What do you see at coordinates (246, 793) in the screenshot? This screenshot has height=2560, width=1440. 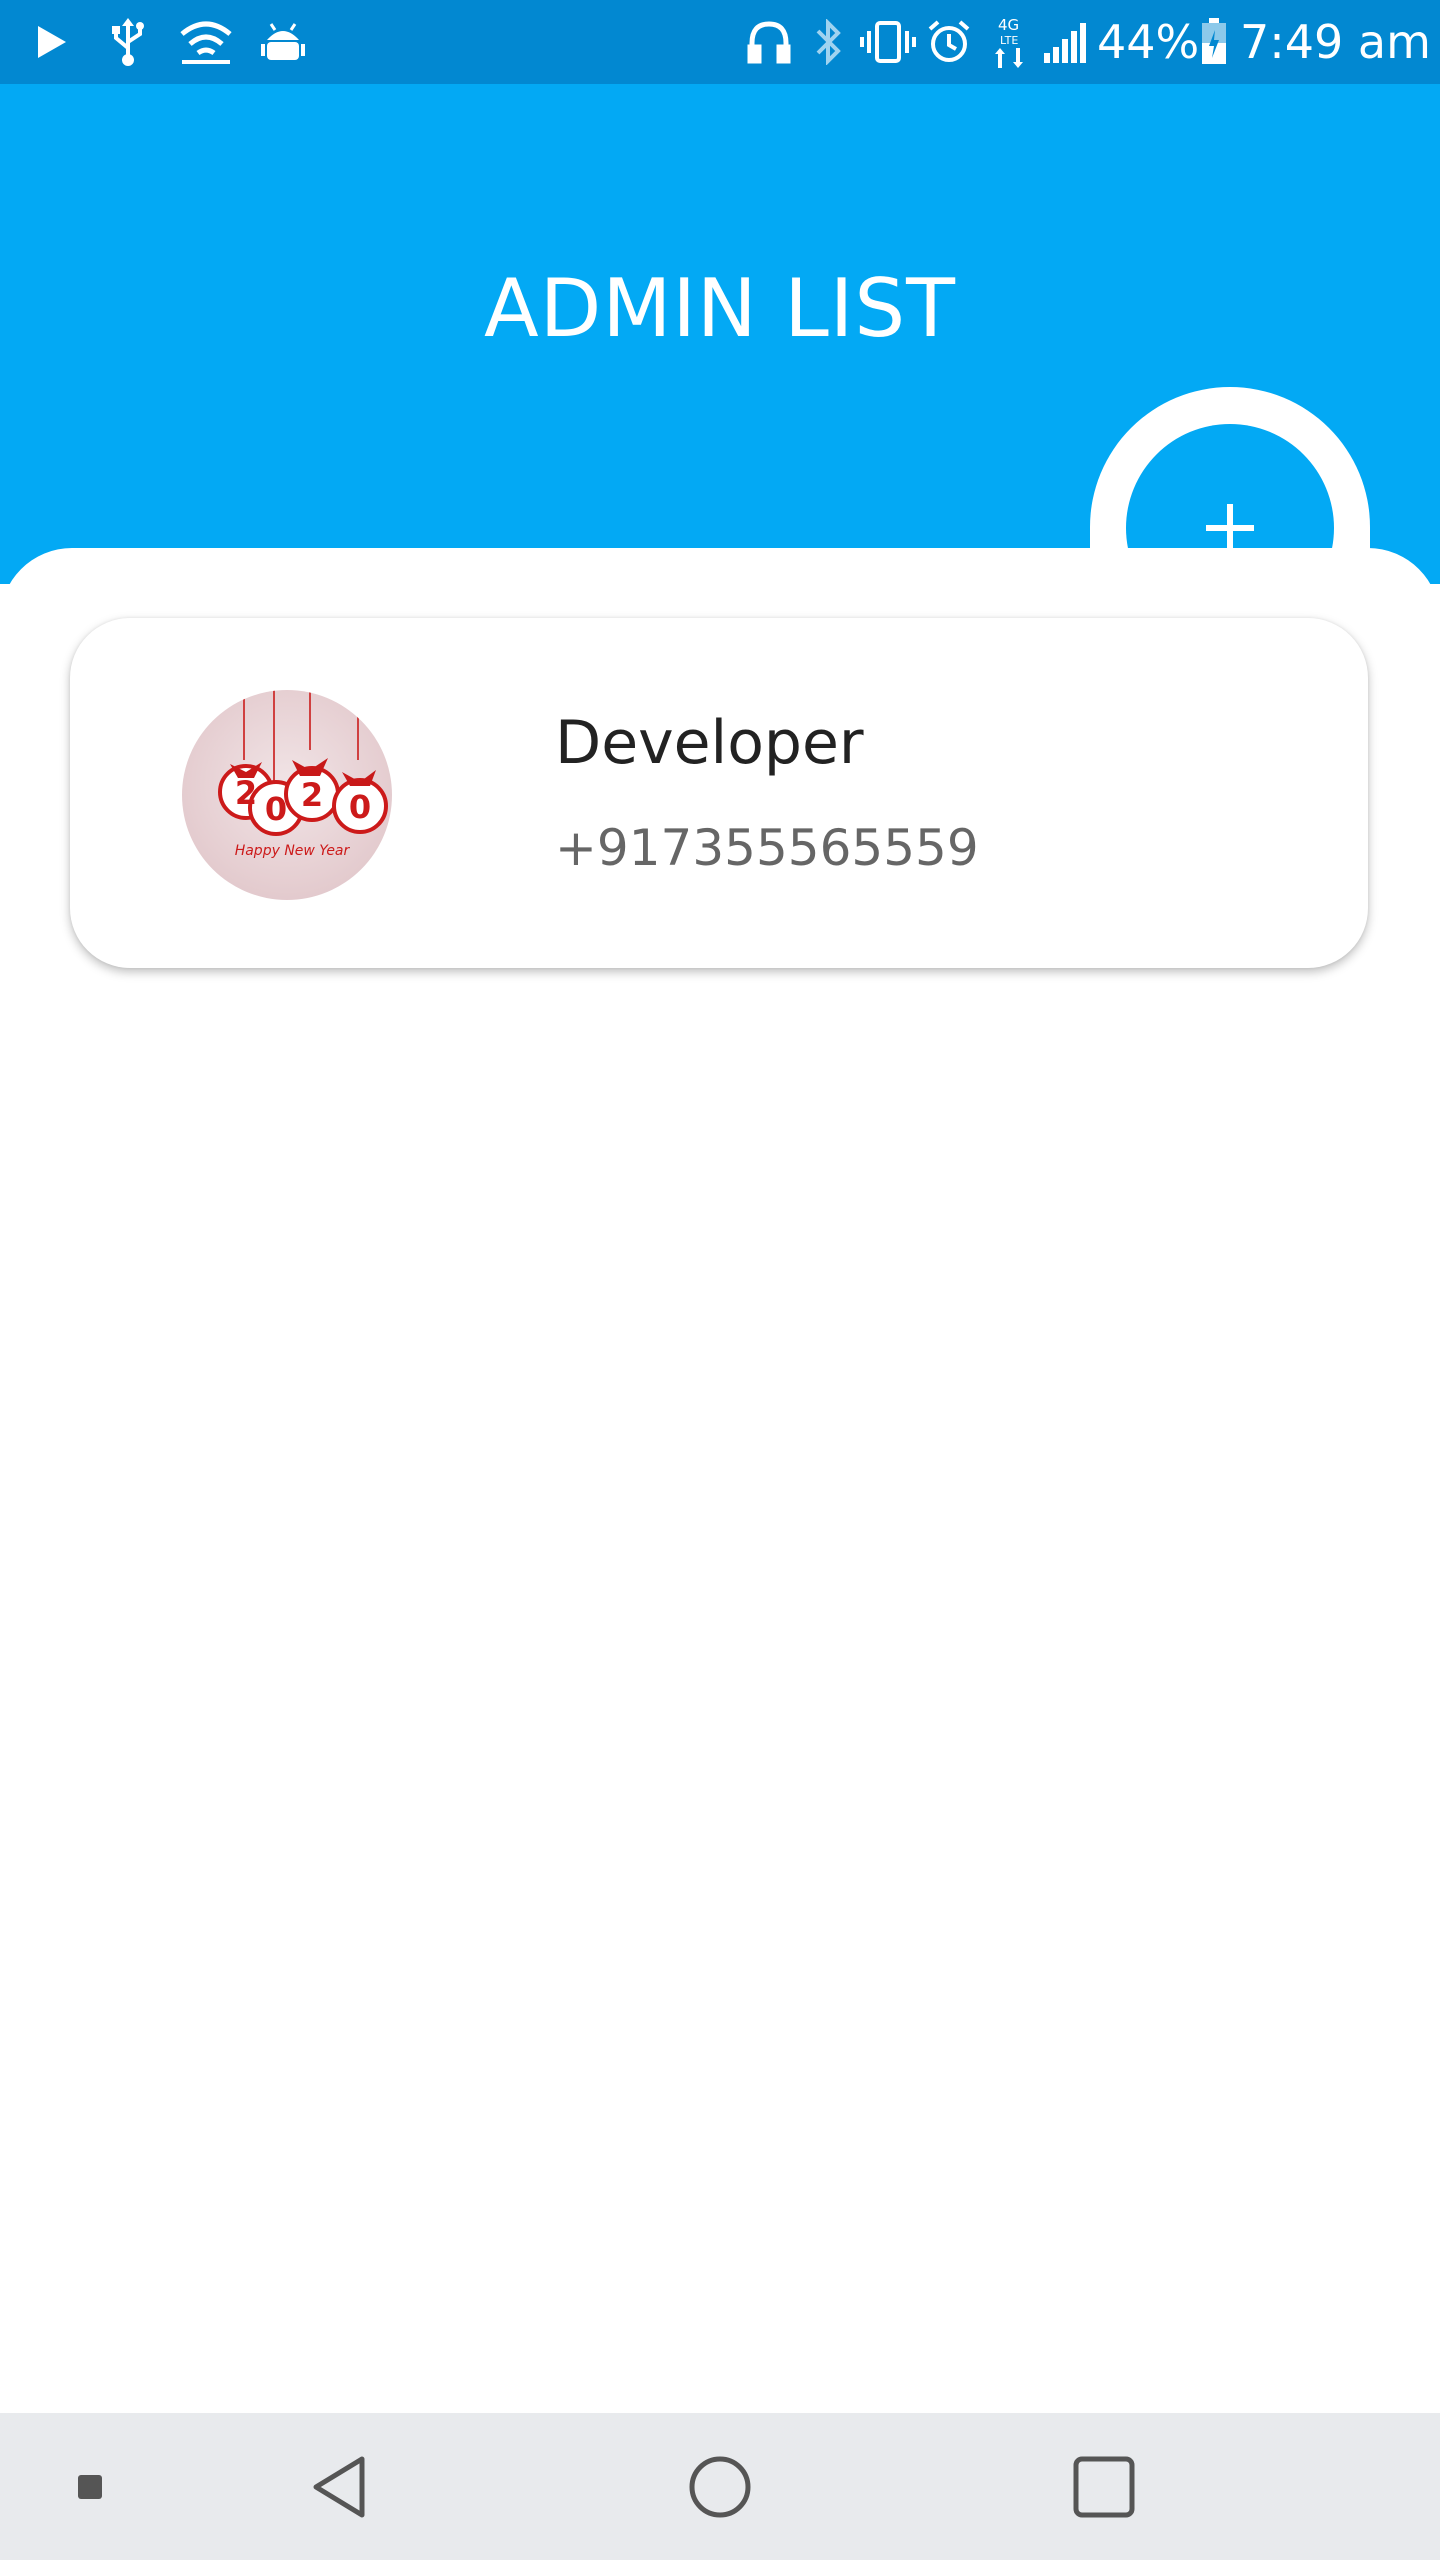 I see `avatar-digit-1: 2` at bounding box center [246, 793].